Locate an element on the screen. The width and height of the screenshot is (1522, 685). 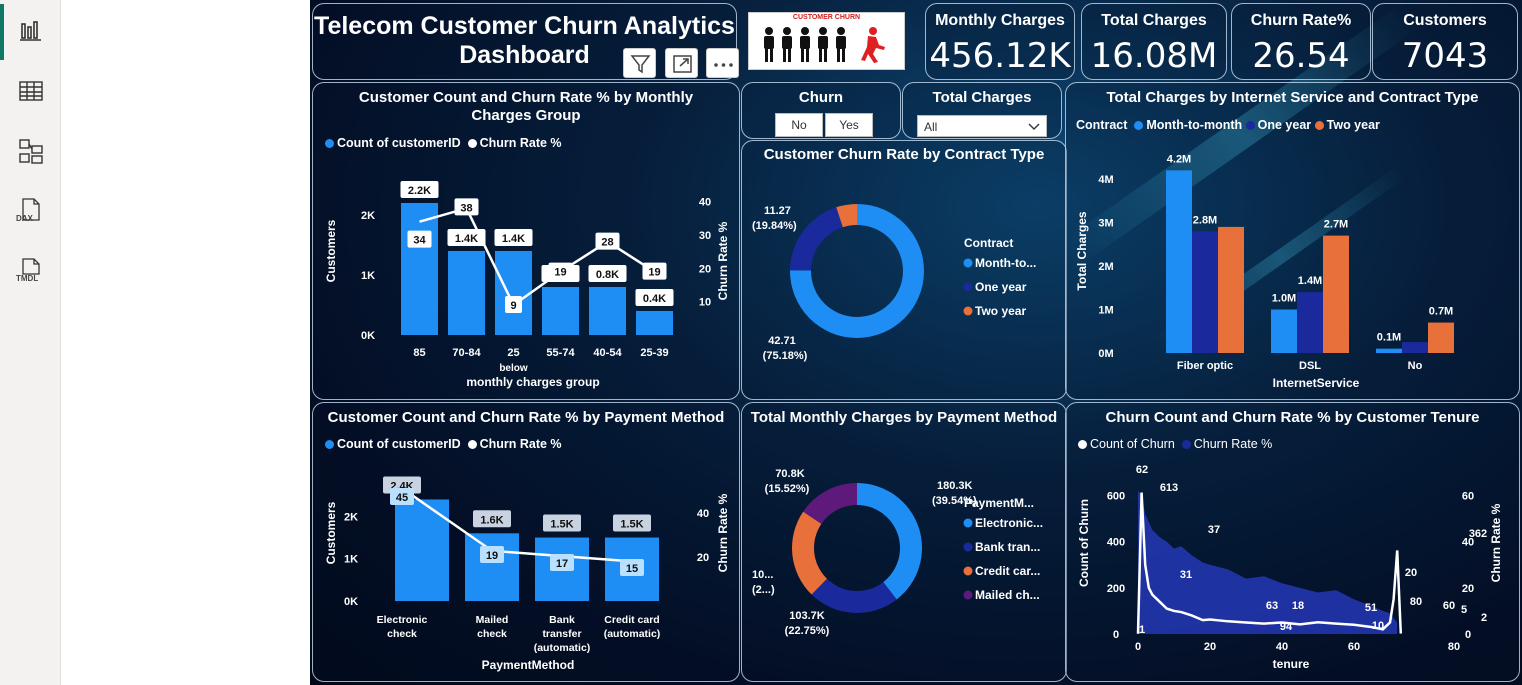
focus-mode-button is located at coordinates (681, 63).